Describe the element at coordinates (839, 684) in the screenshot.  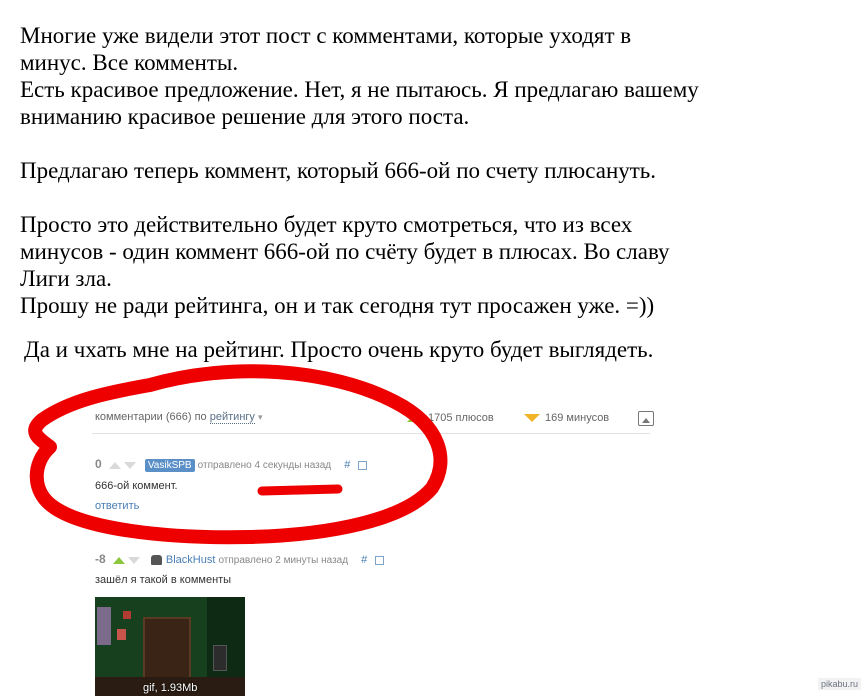
I see `watermark: pikabu.ru` at that location.